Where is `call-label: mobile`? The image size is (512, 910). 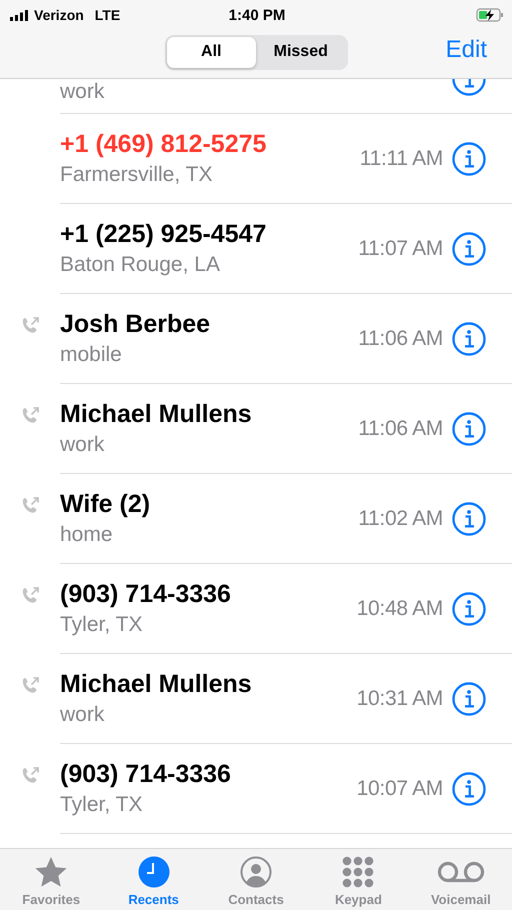
call-label: mobile is located at coordinates (91, 355).